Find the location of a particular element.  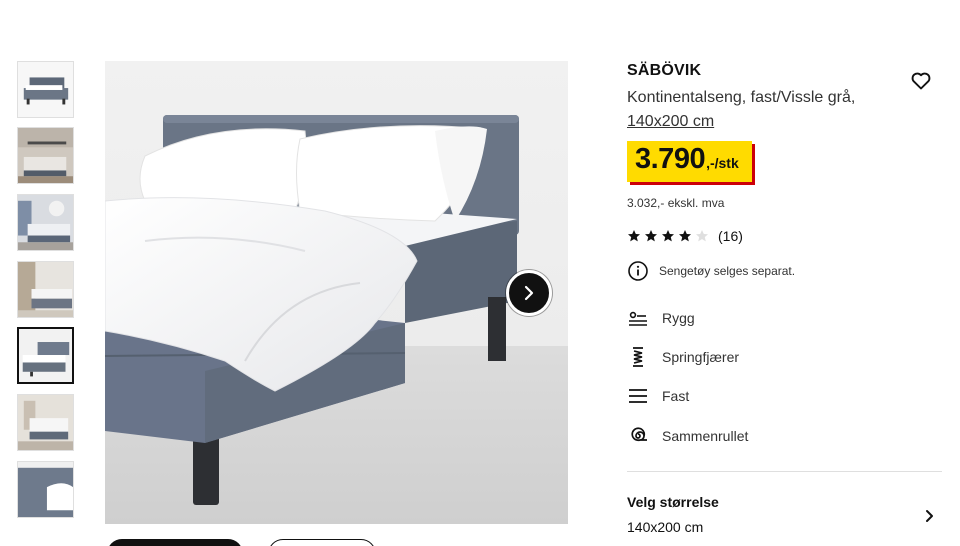

feature-firmness: Fast is located at coordinates (658, 396).